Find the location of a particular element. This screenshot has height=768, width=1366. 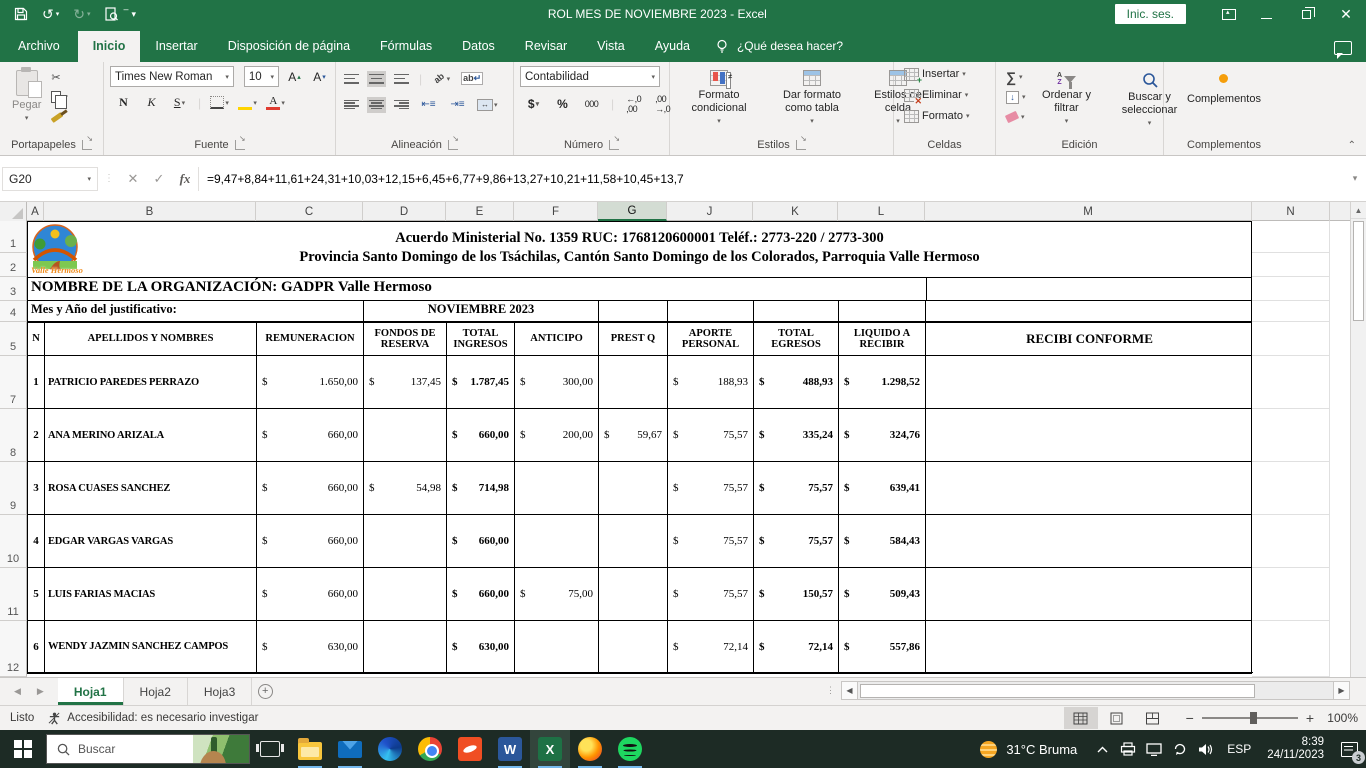

row-header-7: 7 is located at coordinates (13, 382).